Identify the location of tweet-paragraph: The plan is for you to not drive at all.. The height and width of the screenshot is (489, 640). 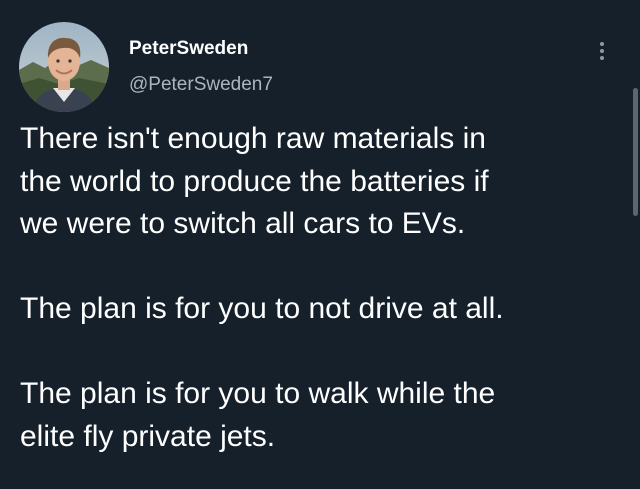
(262, 308).